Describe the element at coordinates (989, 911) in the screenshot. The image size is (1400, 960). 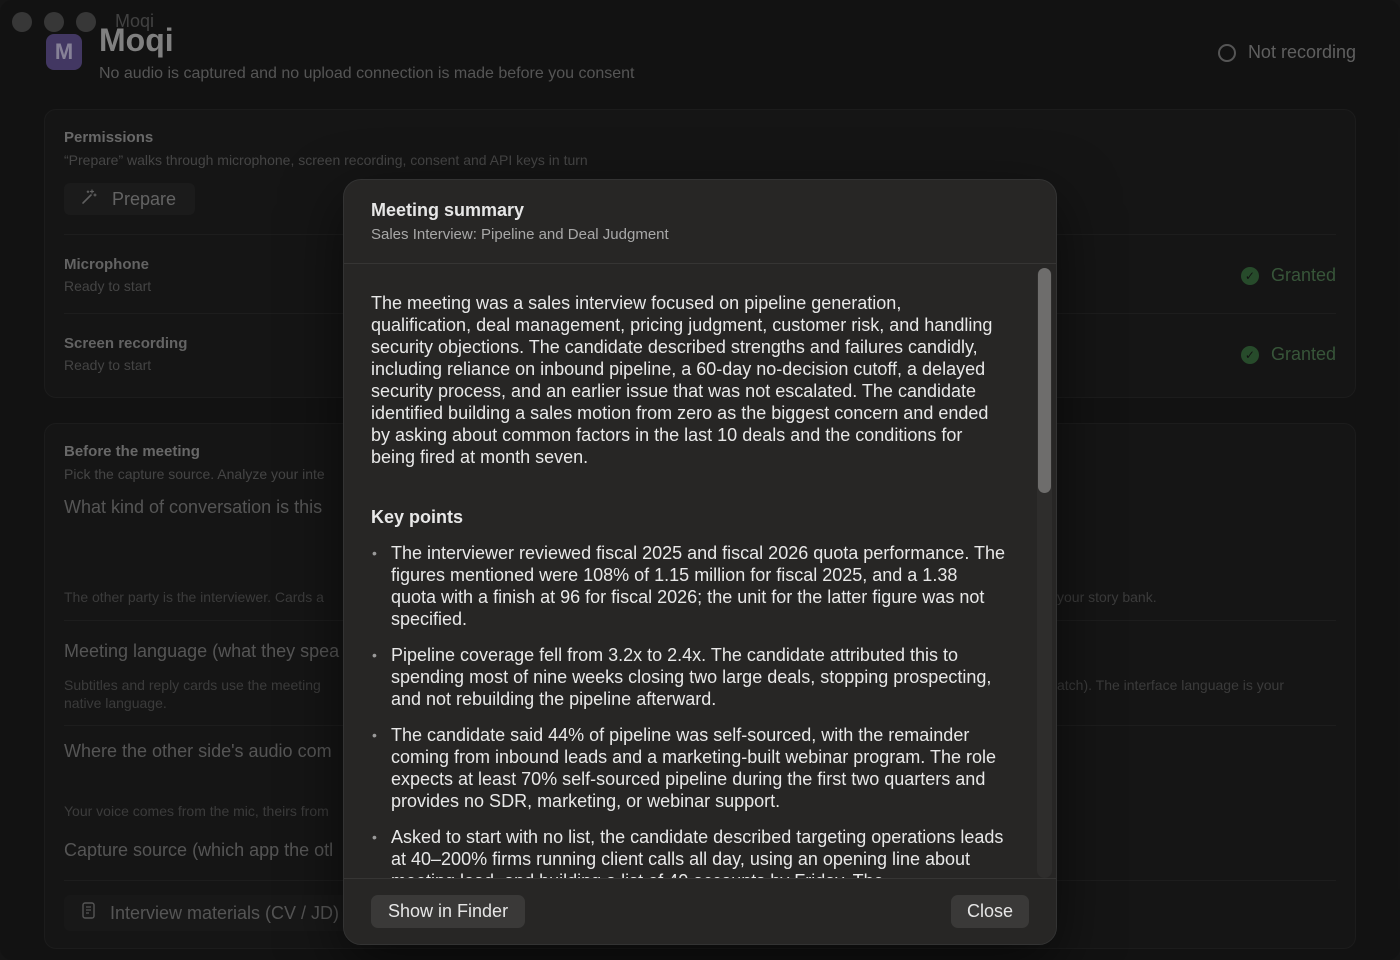
I see `close-button: Close` at that location.